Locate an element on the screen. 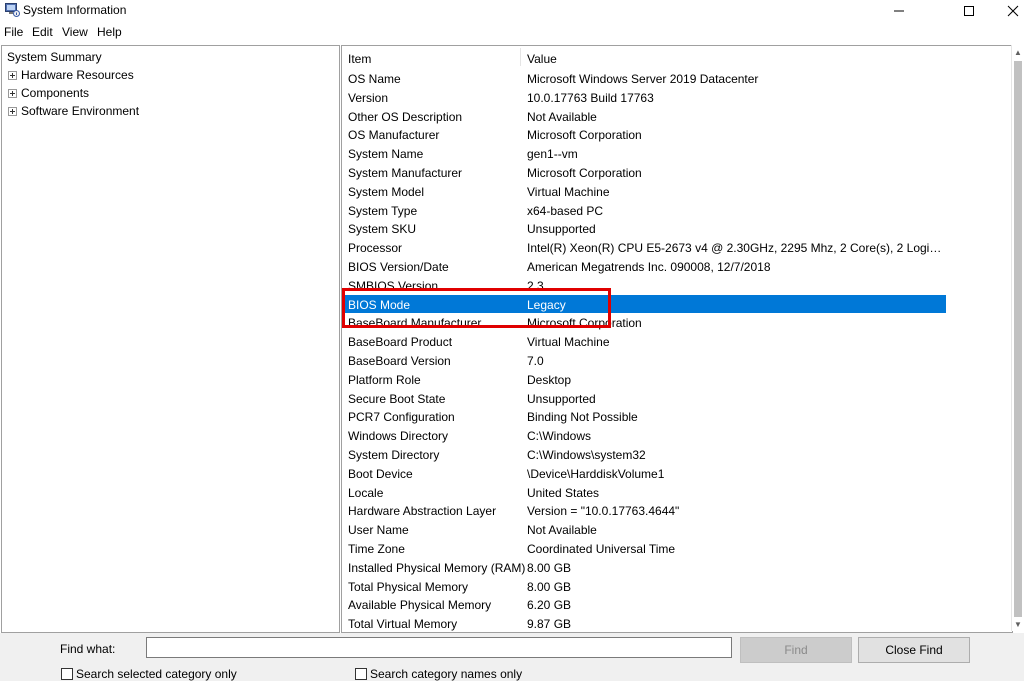 The height and width of the screenshot is (681, 1024). row-item: Secure Boot State is located at coordinates (397, 398).